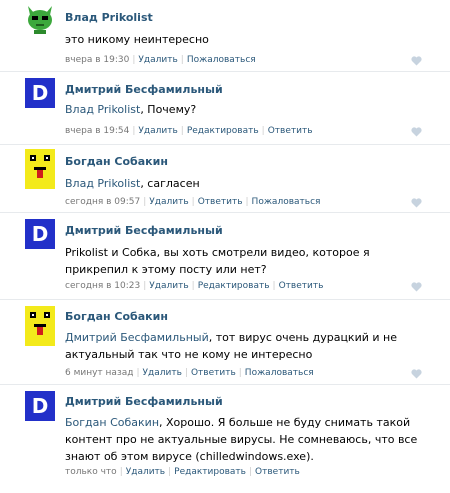  What do you see at coordinates (242, 109) in the screenshot?
I see `comment-text: Влад Prikolist, Почему?` at bounding box center [242, 109].